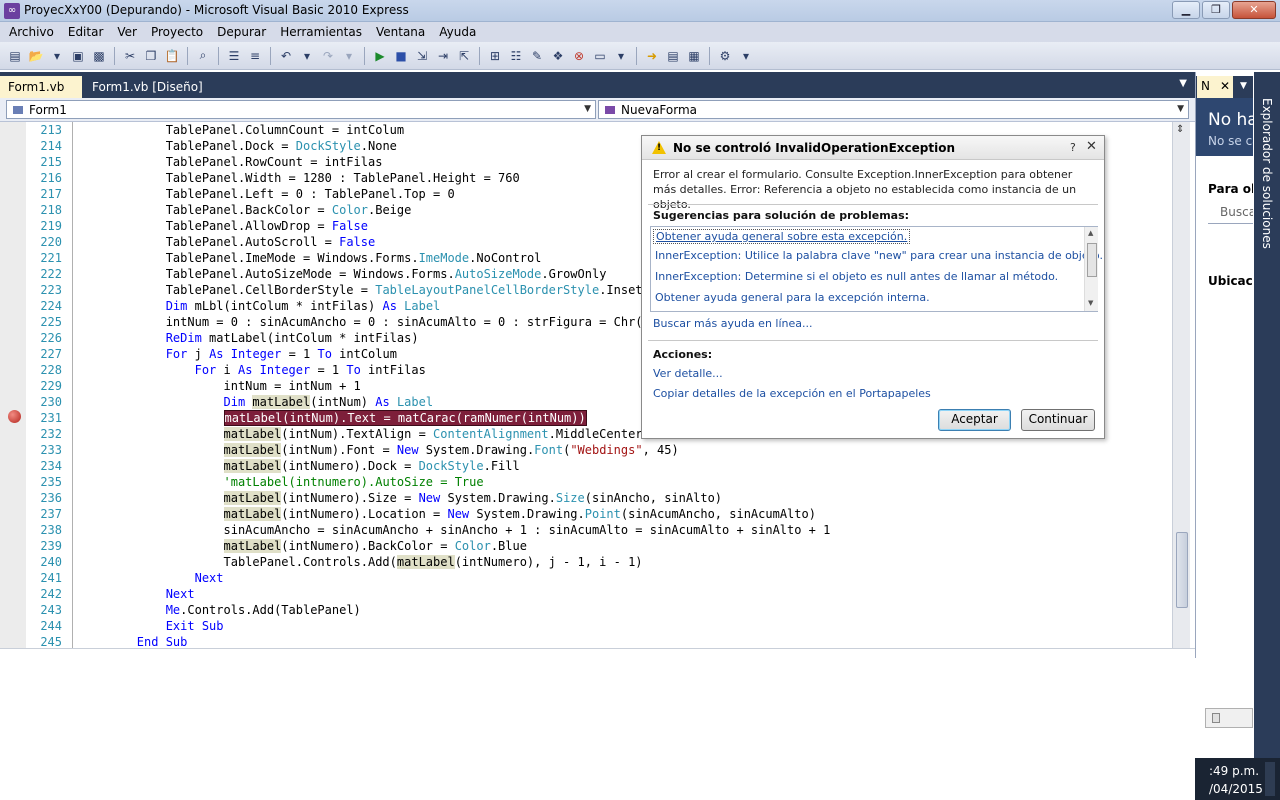  Describe the element at coordinates (621, 56) in the screenshot. I see `more-icon: ▾` at that location.